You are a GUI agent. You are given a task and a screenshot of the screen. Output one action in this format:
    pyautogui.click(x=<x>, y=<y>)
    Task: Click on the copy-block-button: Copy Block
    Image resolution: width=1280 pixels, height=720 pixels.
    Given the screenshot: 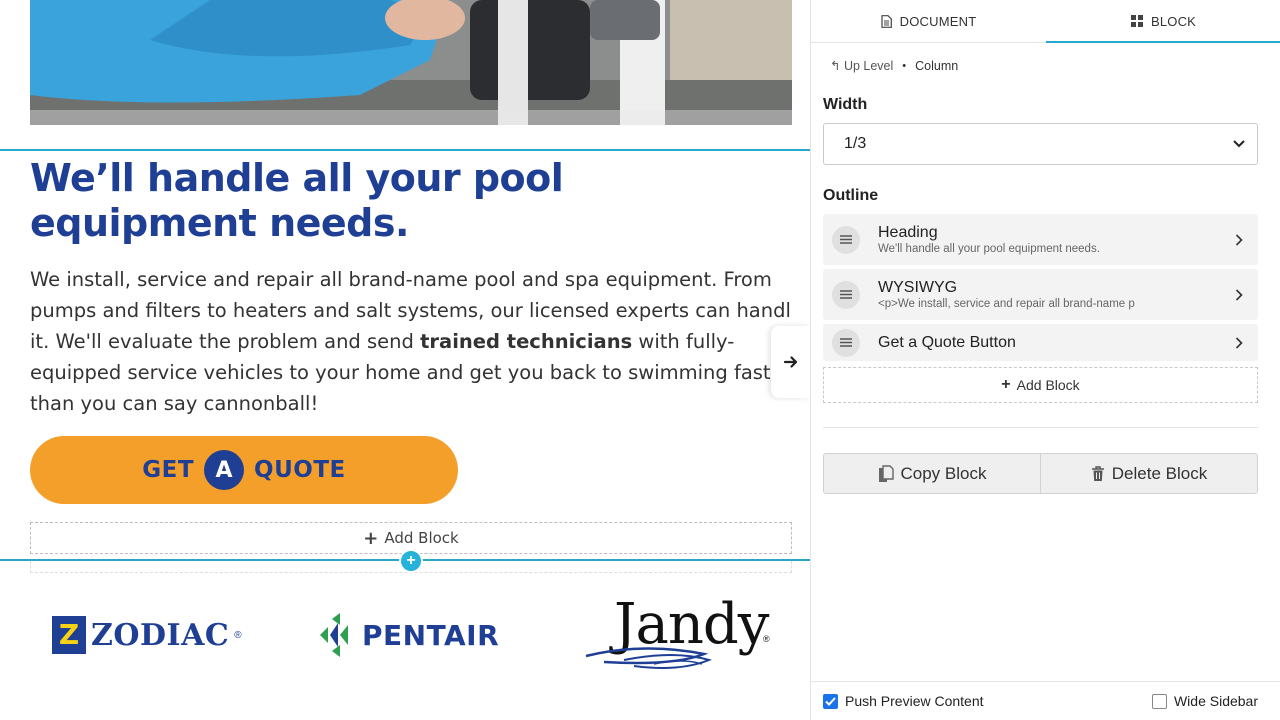 What is the action you would take?
    pyautogui.click(x=932, y=473)
    